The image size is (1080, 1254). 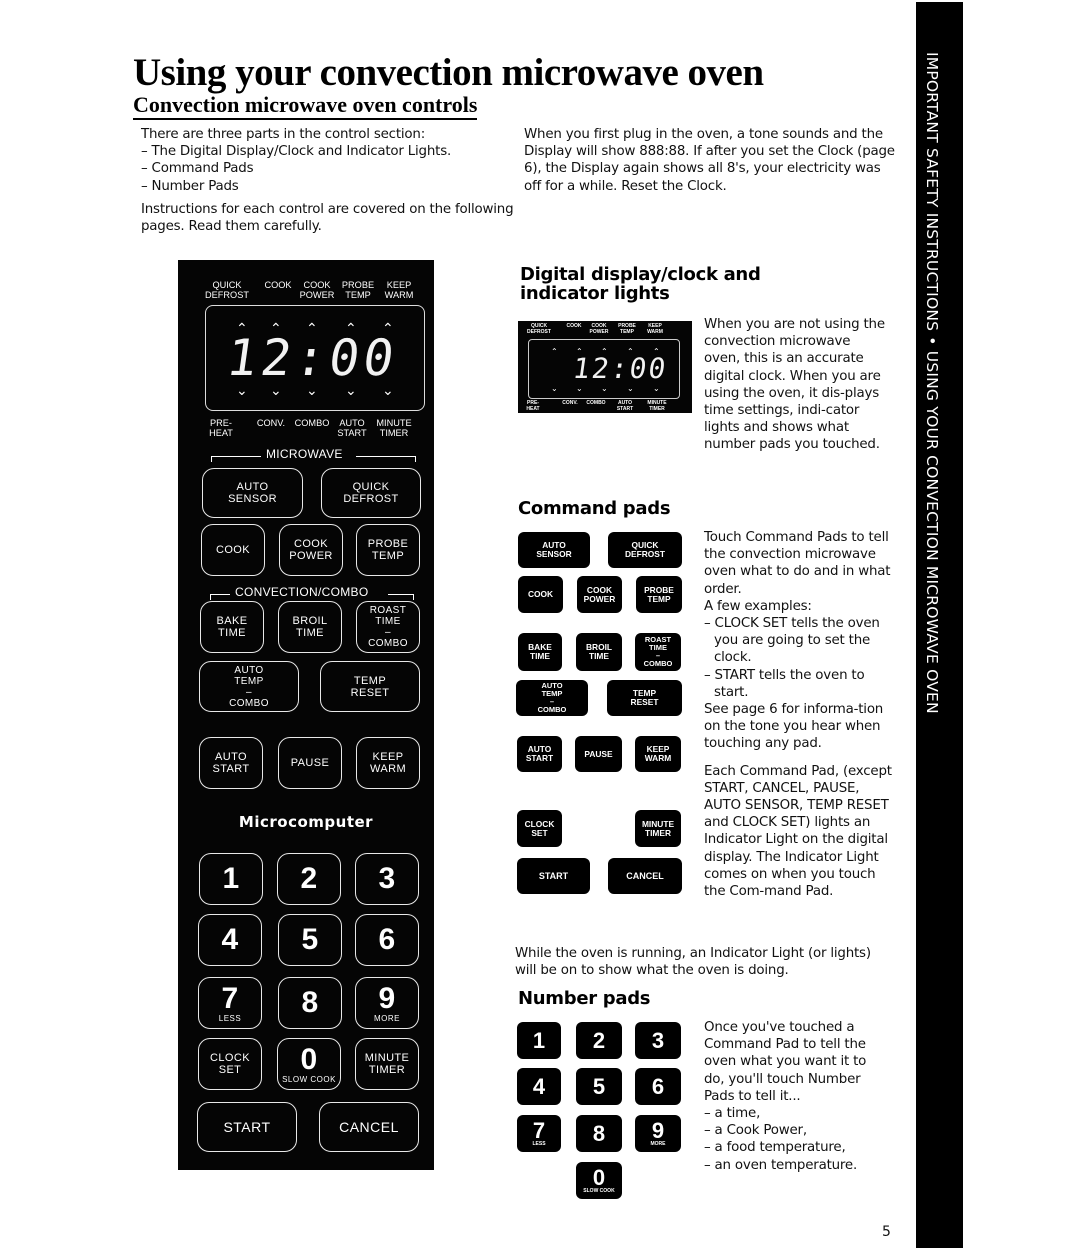 I want to click on digit: 7, so click(x=230, y=998).